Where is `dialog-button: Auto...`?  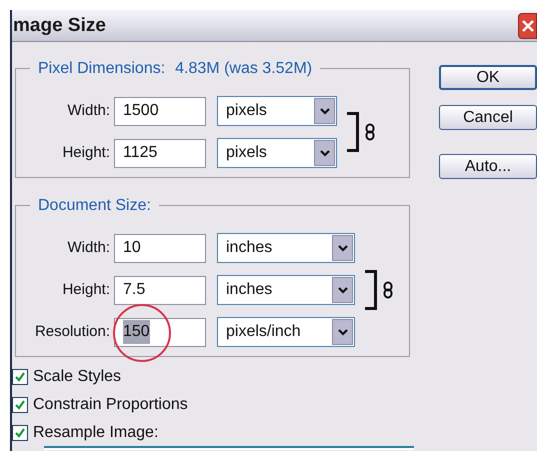 dialog-button: Auto... is located at coordinates (488, 166).